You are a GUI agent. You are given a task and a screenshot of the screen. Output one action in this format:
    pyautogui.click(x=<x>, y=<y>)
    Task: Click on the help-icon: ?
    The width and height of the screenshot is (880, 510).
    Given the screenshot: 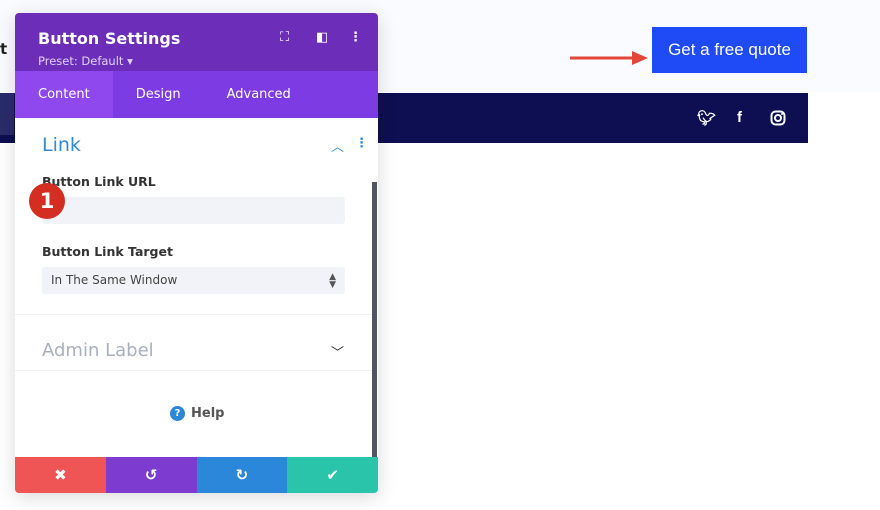 What is the action you would take?
    pyautogui.click(x=177, y=413)
    